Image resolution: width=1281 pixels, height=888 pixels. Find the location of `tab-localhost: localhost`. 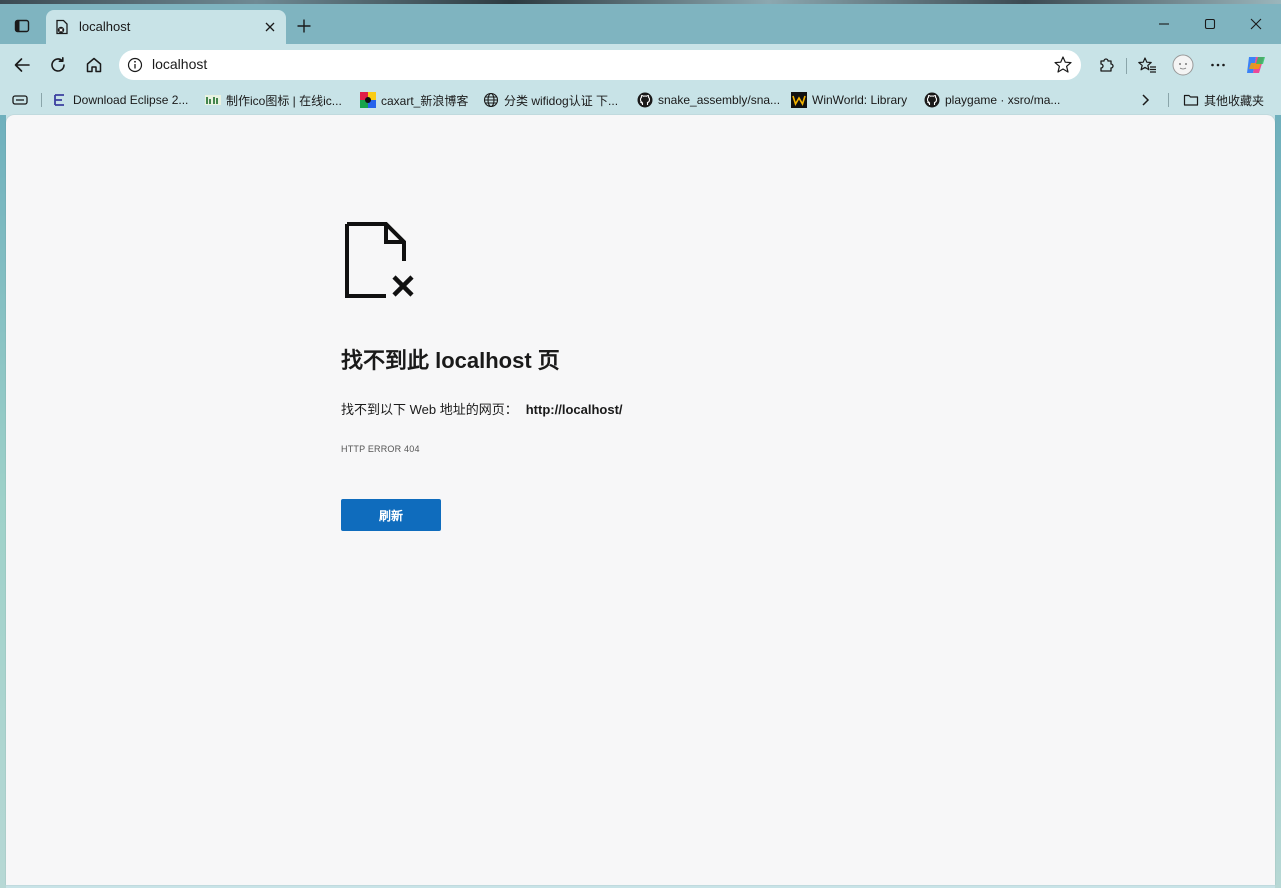

tab-localhost: localhost is located at coordinates (166, 27).